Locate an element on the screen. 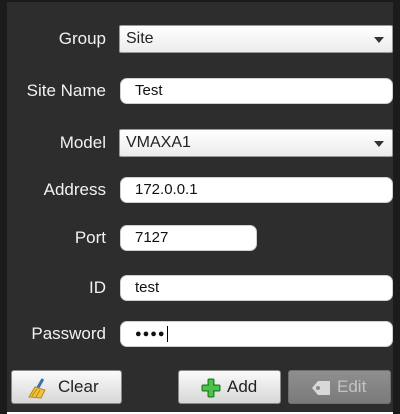 The width and height of the screenshot is (400, 414). broom-icon is located at coordinates (37, 388).